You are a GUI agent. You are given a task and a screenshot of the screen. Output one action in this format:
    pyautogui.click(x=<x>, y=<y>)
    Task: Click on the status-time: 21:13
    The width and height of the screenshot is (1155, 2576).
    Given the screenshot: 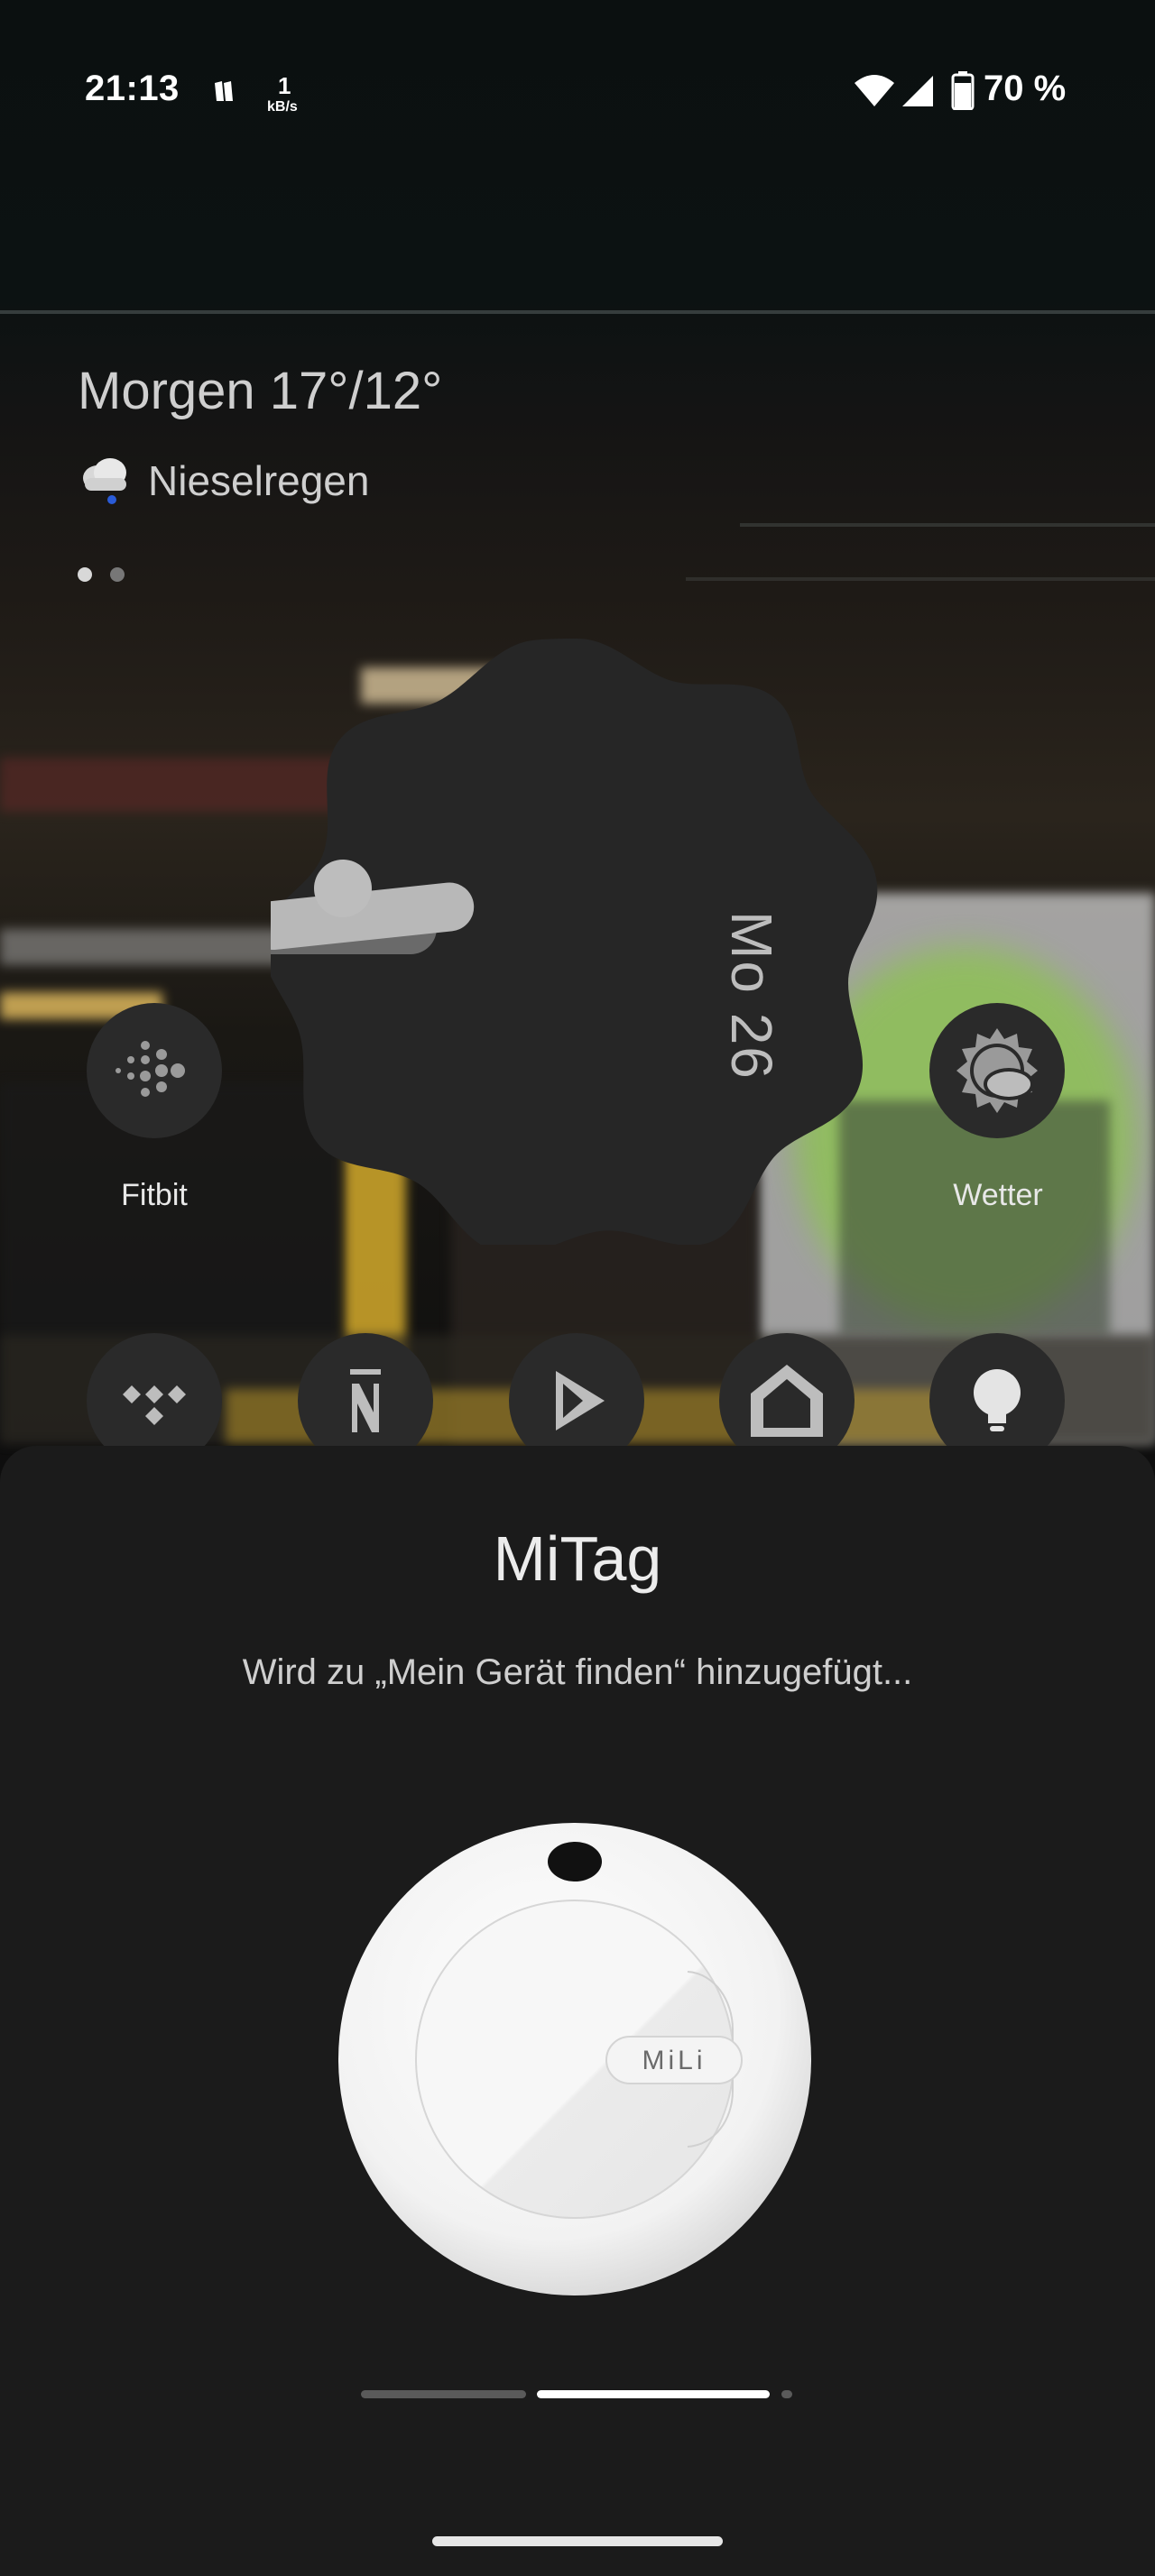 What is the action you would take?
    pyautogui.click(x=132, y=89)
    